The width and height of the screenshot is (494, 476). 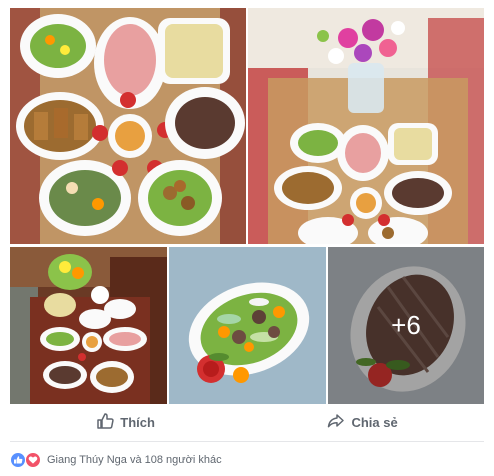 I want to click on love-reaction-icon, so click(x=33, y=460).